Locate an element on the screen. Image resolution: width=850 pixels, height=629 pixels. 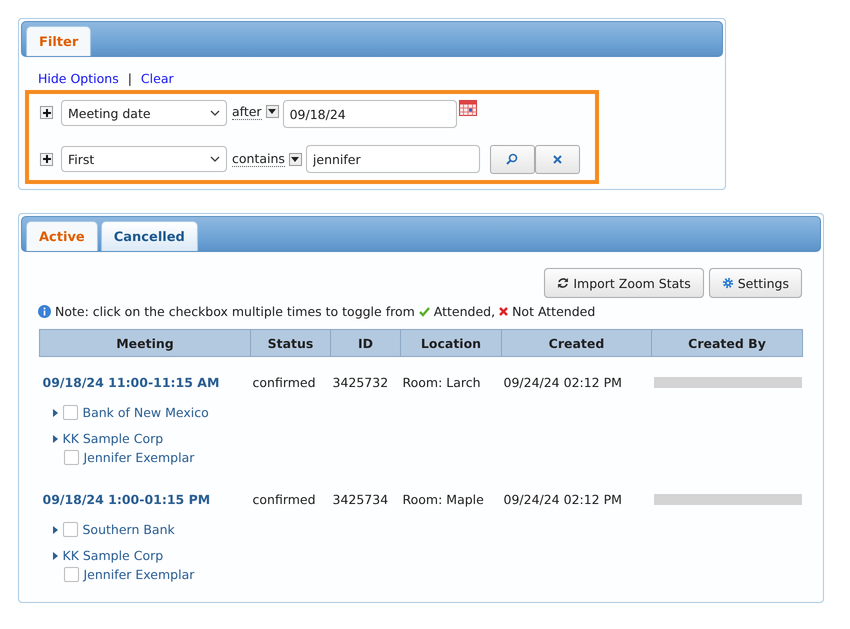
settings-icon is located at coordinates (728, 283).